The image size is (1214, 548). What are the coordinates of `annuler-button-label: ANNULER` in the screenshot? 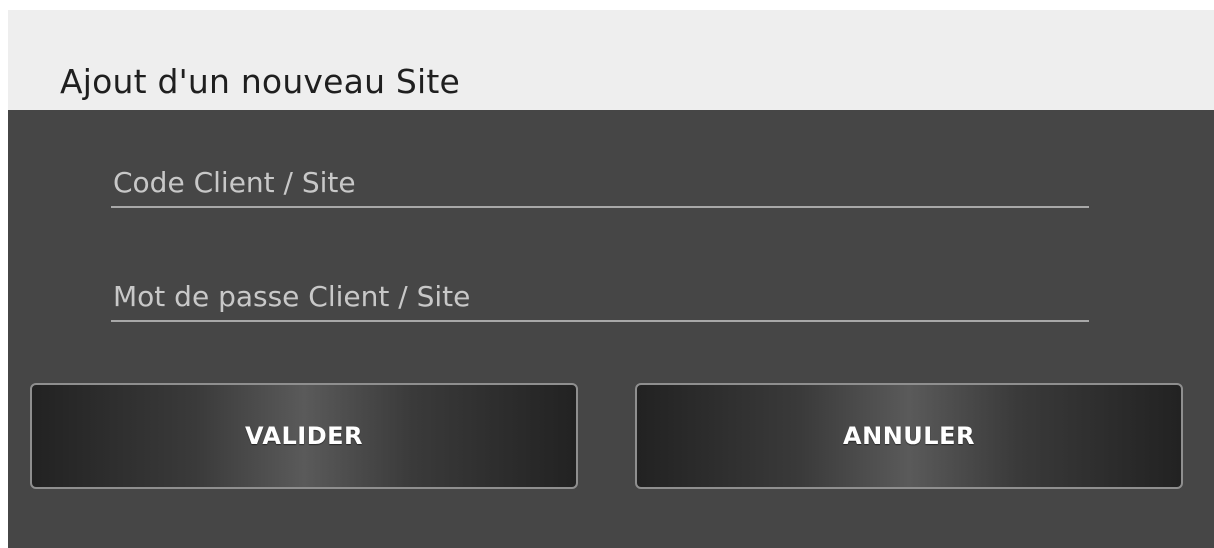 It's located at (909, 436).